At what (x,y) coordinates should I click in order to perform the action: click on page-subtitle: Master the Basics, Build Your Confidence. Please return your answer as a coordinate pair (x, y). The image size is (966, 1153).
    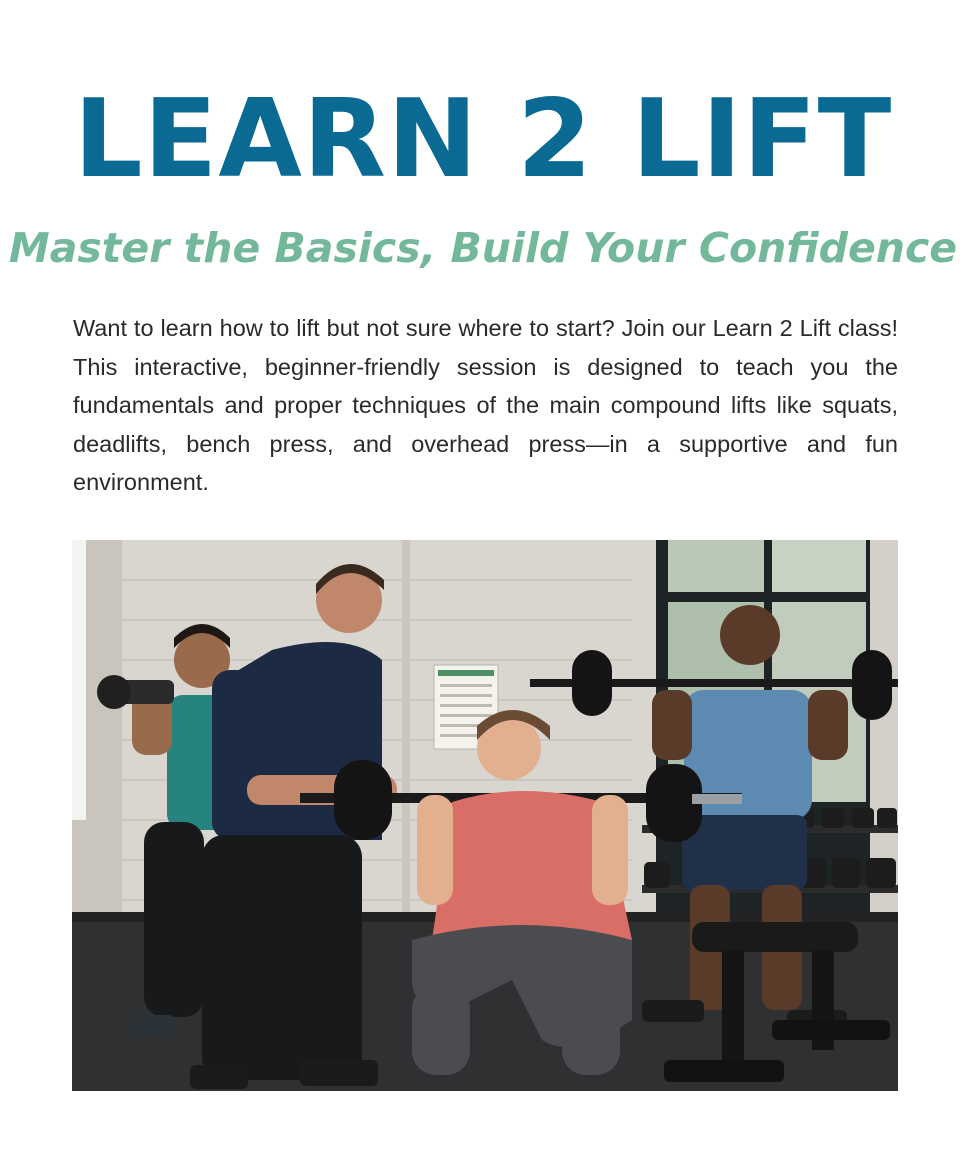
    Looking at the image, I should click on (483, 248).